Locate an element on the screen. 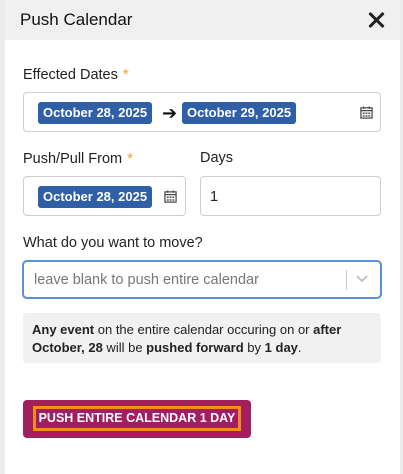 Image resolution: width=403 pixels, height=474 pixels. info-text-2: will be is located at coordinates (124, 347).